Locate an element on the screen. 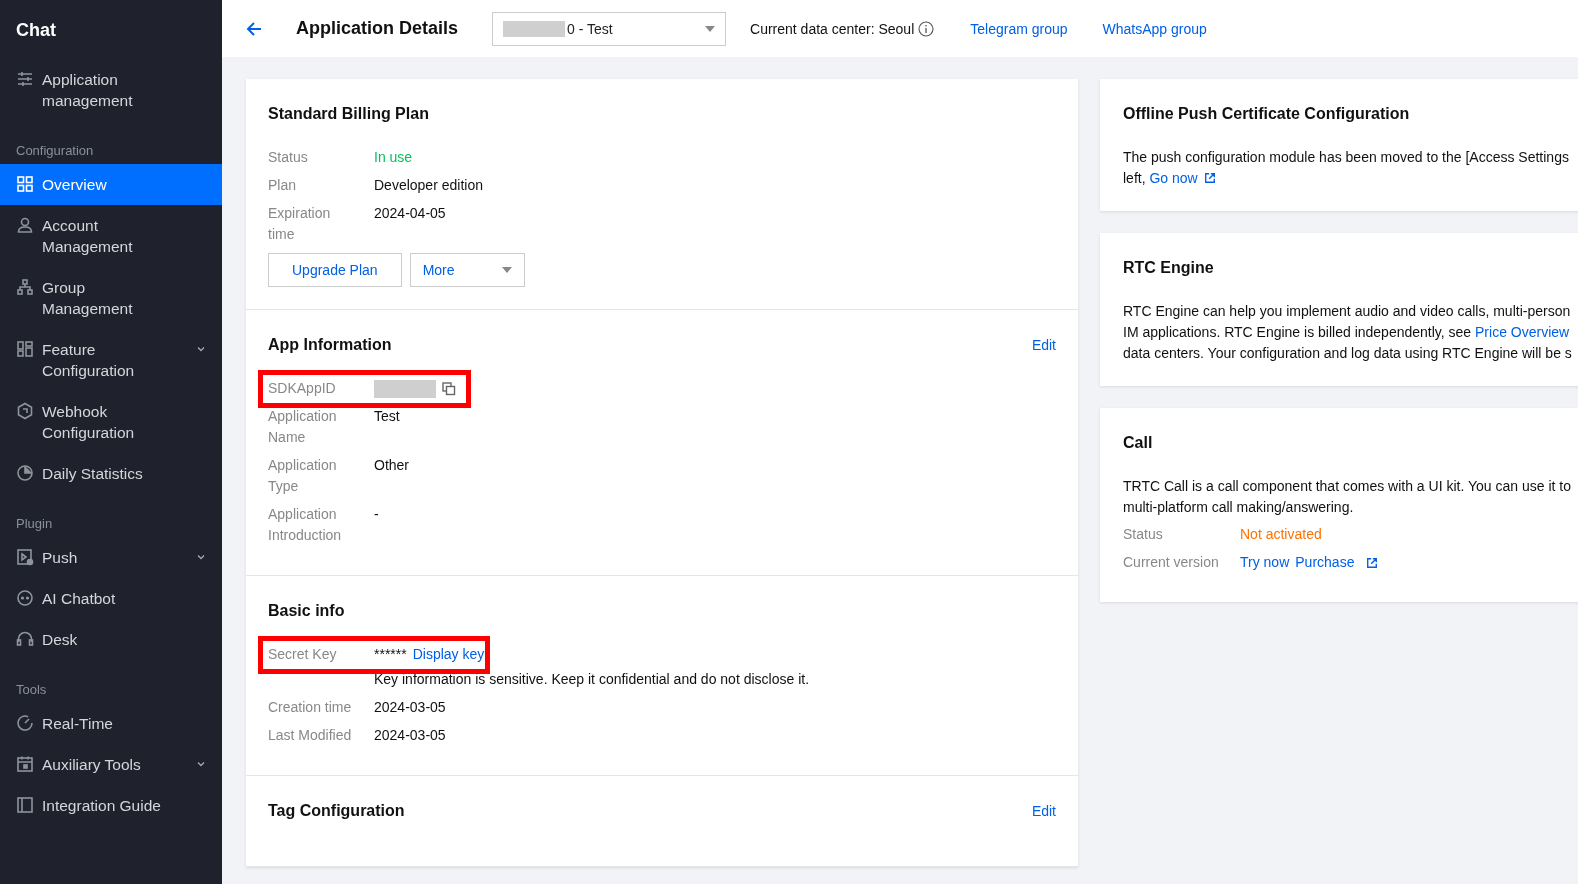 The height and width of the screenshot is (884, 1578). field-value: In use is located at coordinates (393, 157).